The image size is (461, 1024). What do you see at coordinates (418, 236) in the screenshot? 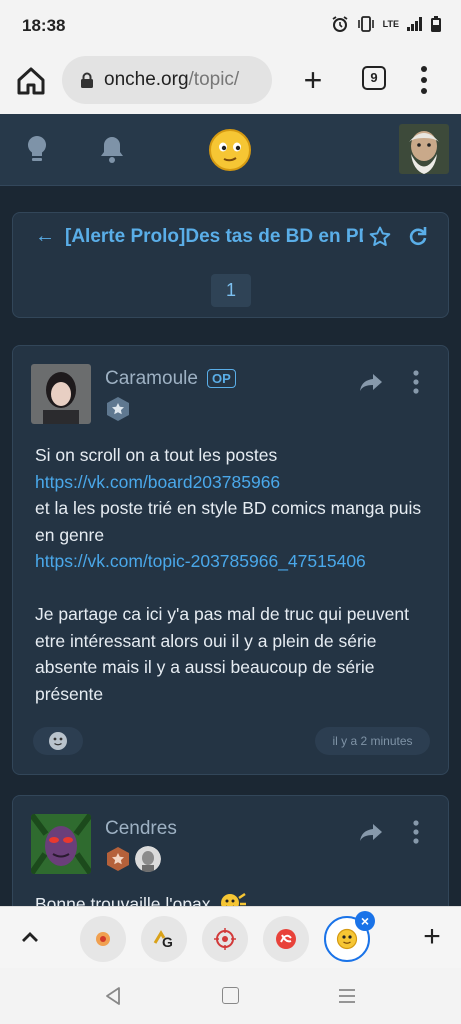
I see `refresh-icon` at bounding box center [418, 236].